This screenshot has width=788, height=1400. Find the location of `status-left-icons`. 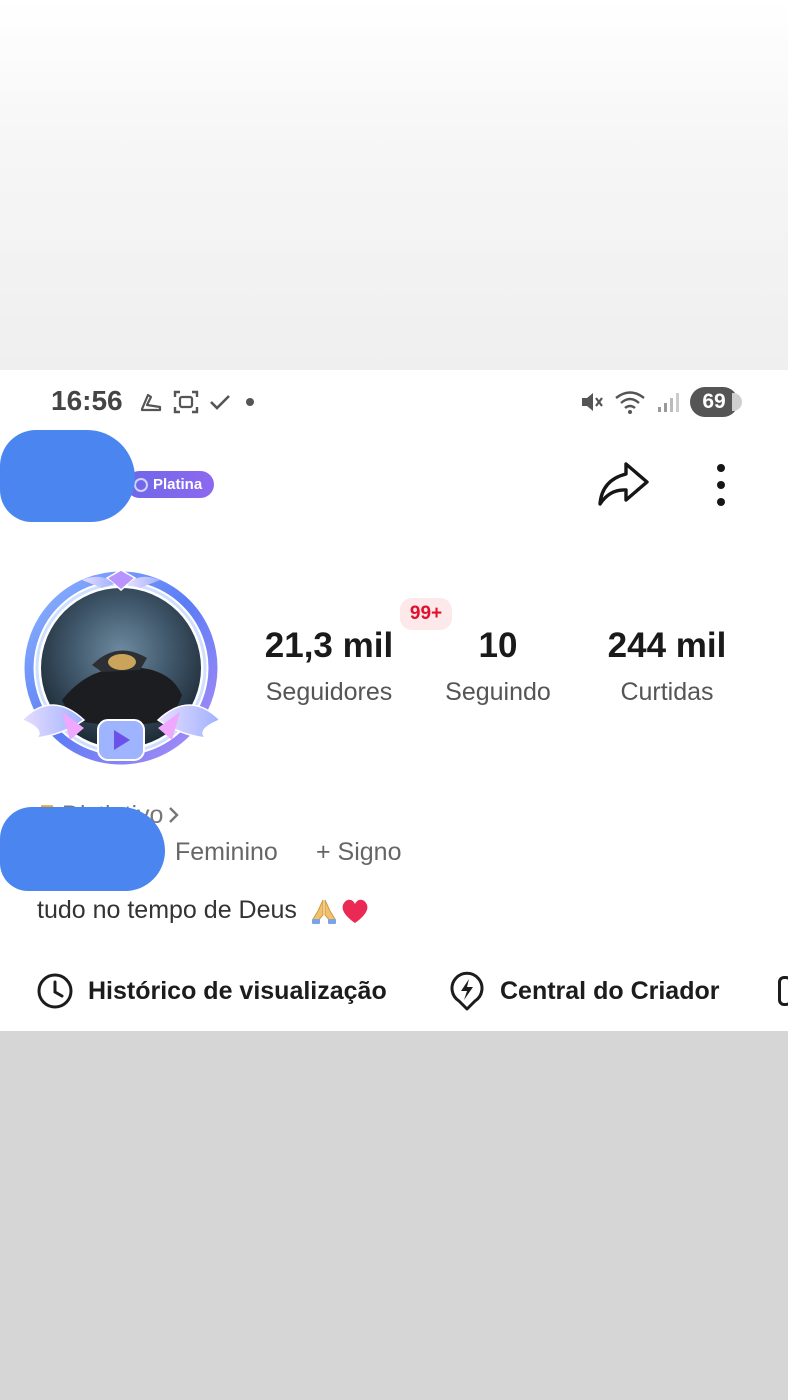

status-left-icons is located at coordinates (199, 402).